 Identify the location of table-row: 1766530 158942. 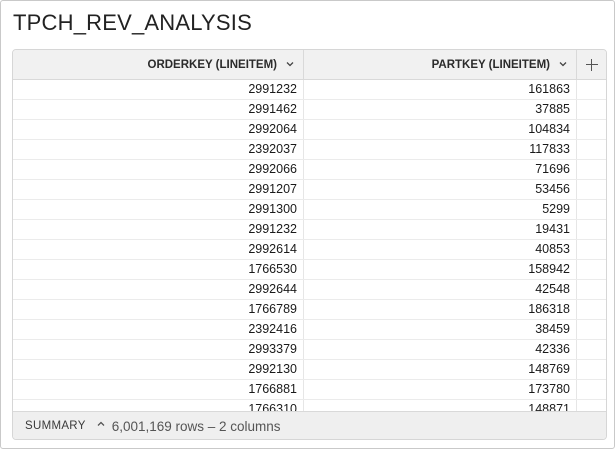
(309, 270).